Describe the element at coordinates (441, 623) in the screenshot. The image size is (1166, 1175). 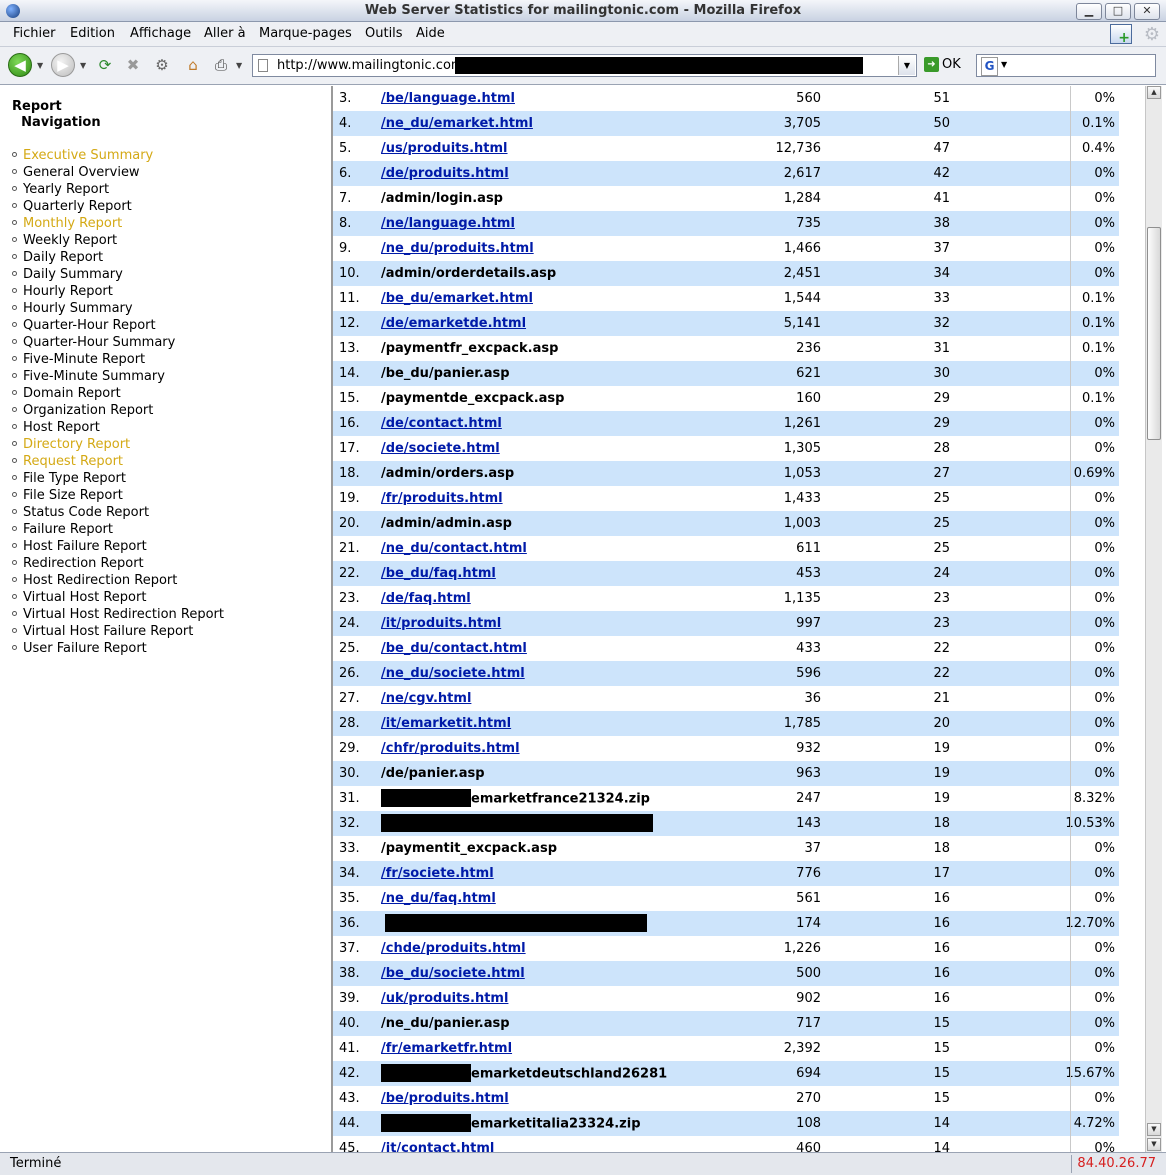
I see `request-link: /it/produits.html` at that location.